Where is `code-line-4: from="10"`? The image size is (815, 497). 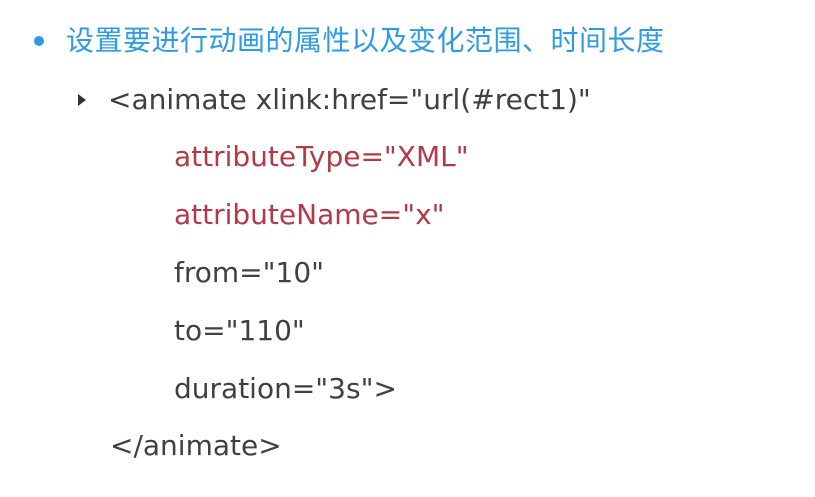
code-line-4: from="10" is located at coordinates (249, 272).